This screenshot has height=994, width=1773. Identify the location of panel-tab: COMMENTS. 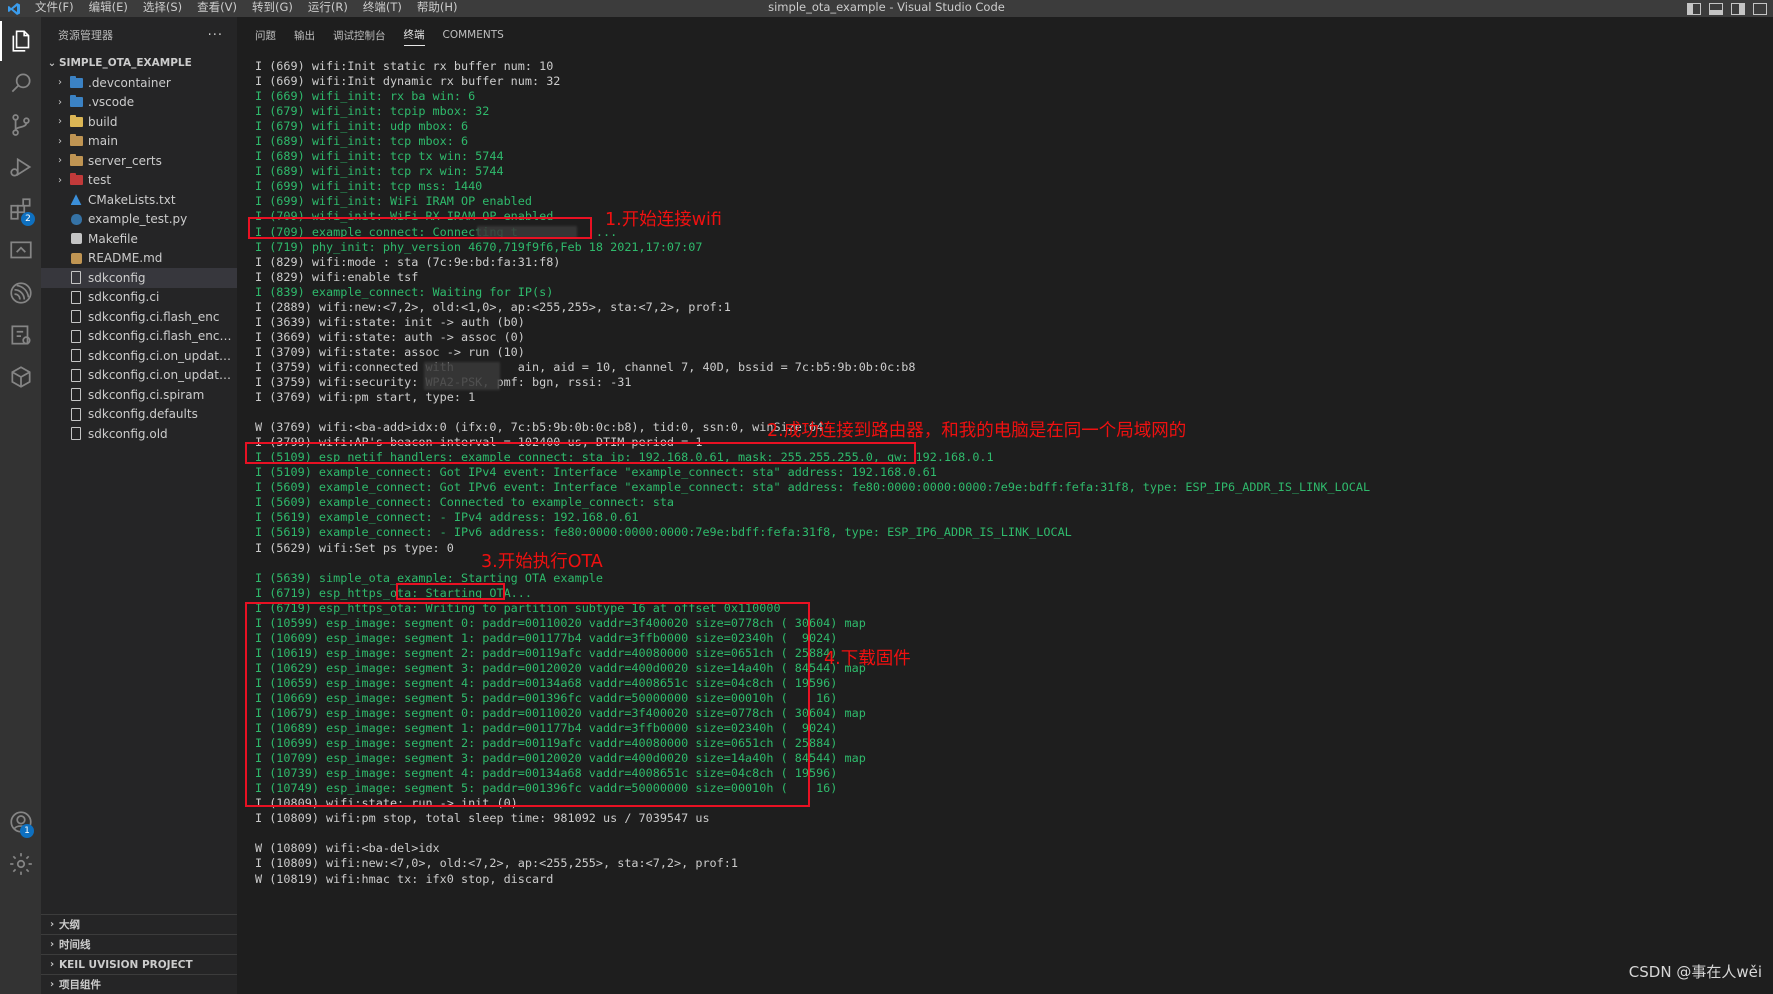
(473, 35).